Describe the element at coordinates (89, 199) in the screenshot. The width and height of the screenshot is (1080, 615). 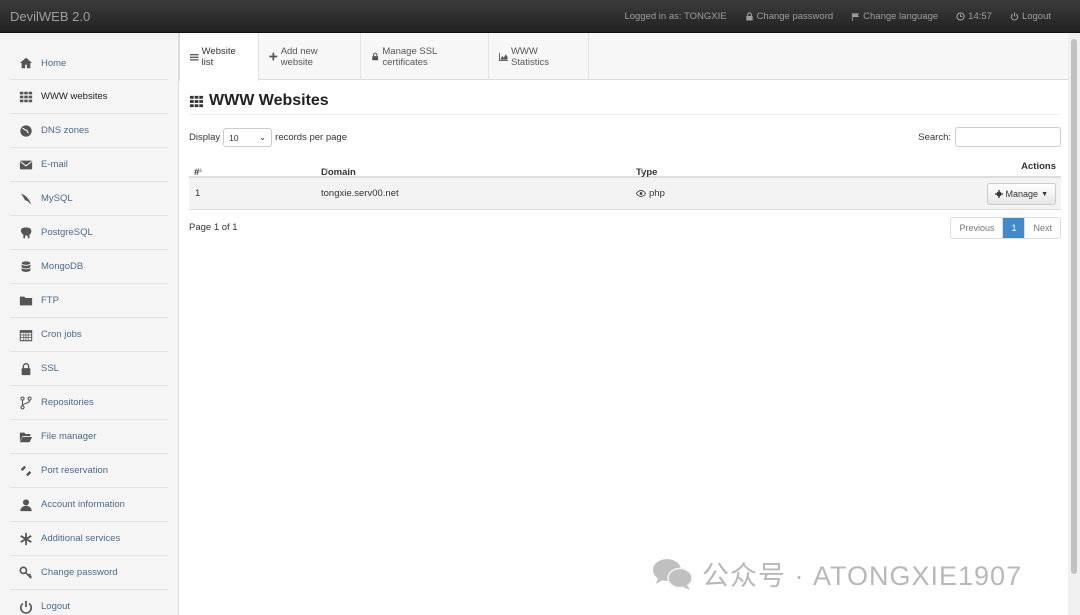
I see `sidebar-item-mysql: MySQL` at that location.